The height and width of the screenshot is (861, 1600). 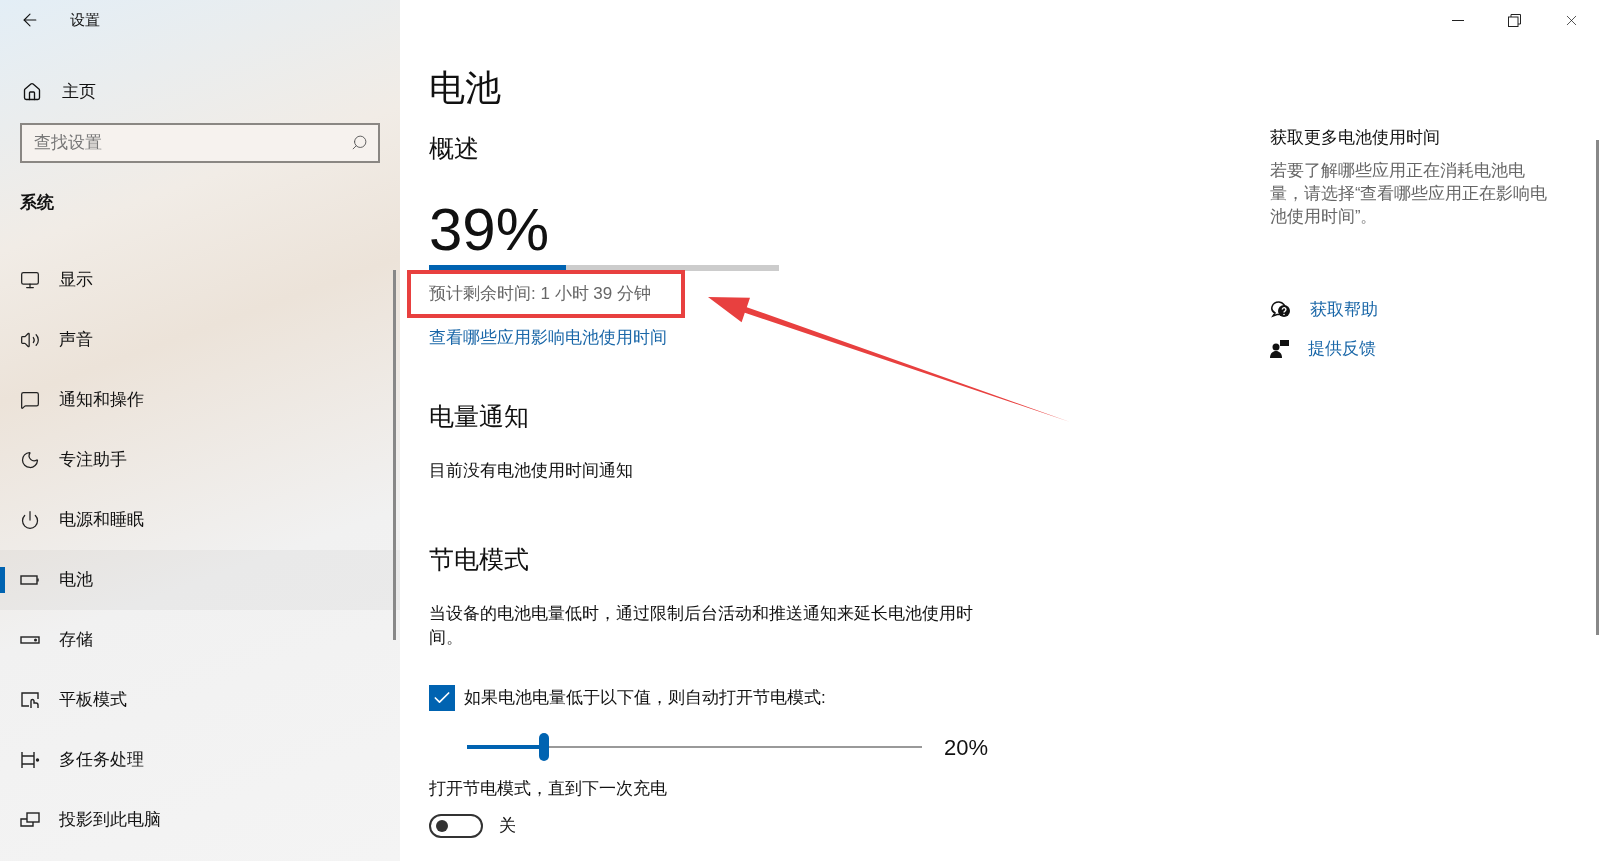 What do you see at coordinates (200, 580) in the screenshot?
I see `nav-item: 电池` at bounding box center [200, 580].